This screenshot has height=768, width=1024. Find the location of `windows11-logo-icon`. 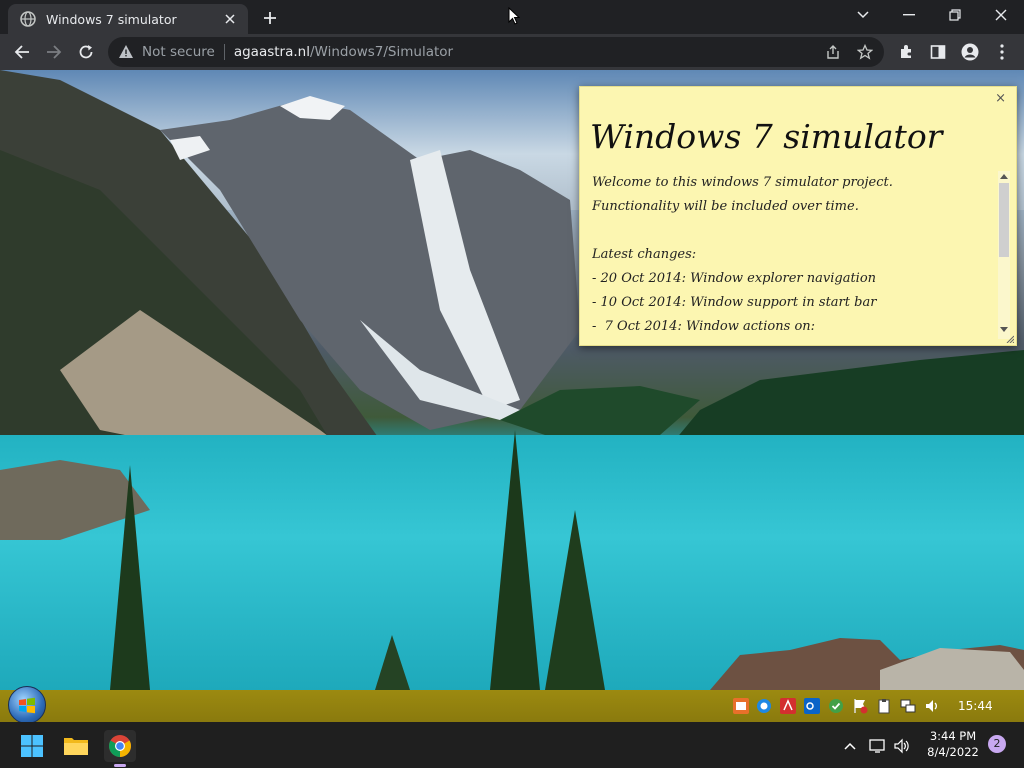

windows11-logo-icon is located at coordinates (32, 746).